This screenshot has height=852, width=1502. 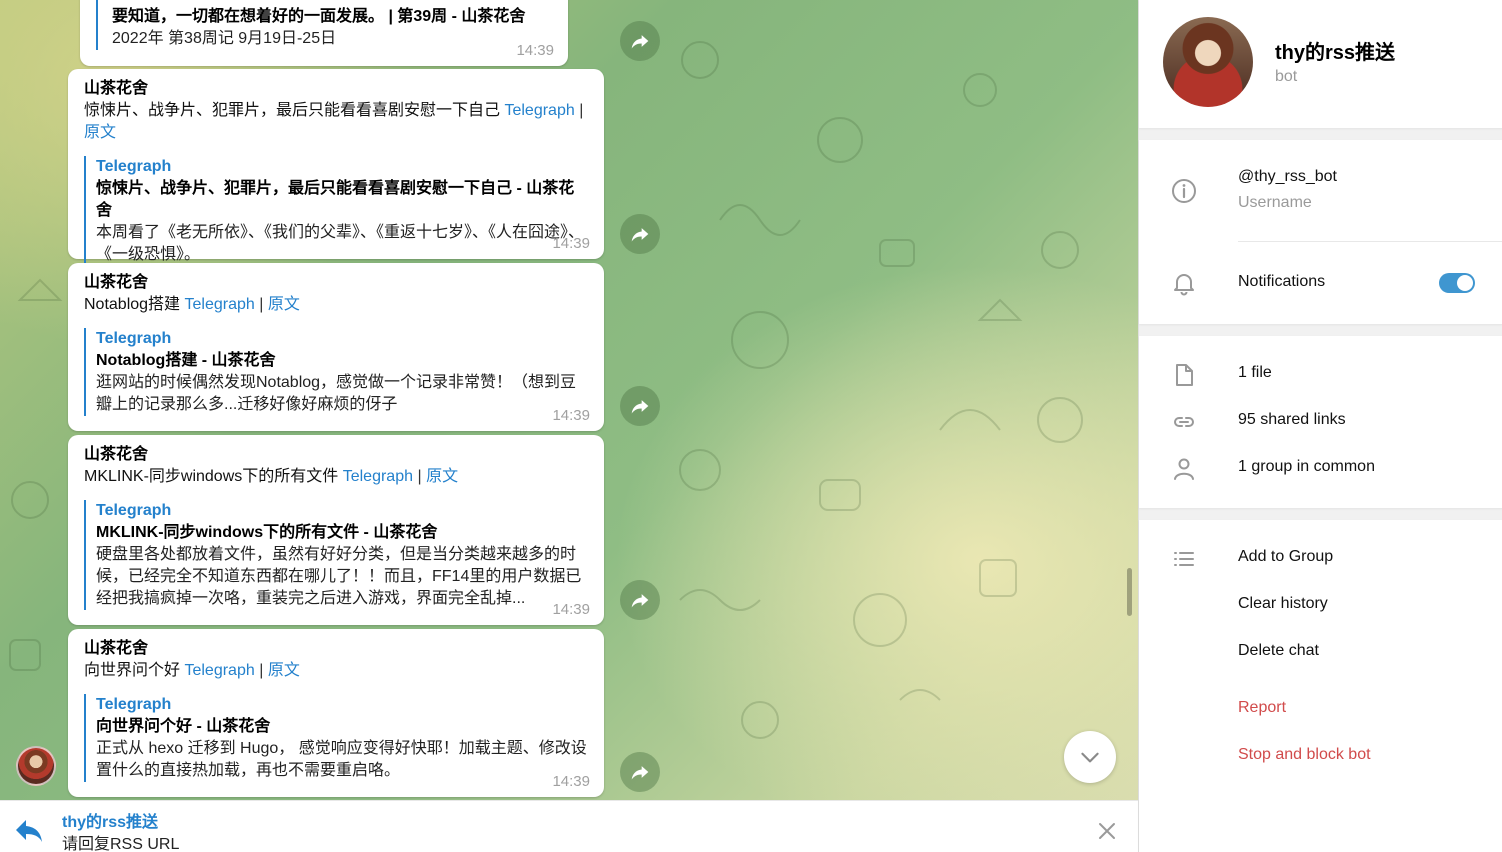 I want to click on bell-icon, so click(x=1184, y=283).